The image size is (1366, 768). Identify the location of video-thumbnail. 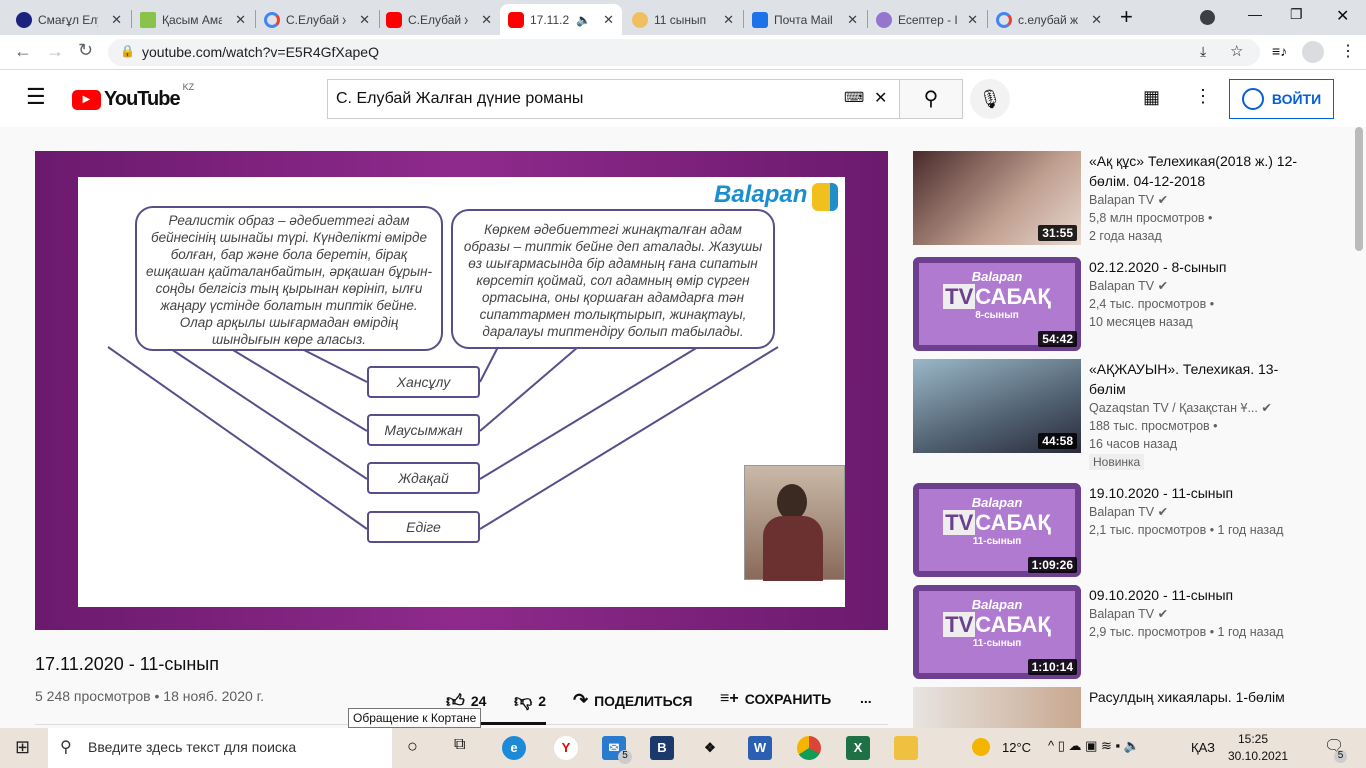
(997, 707).